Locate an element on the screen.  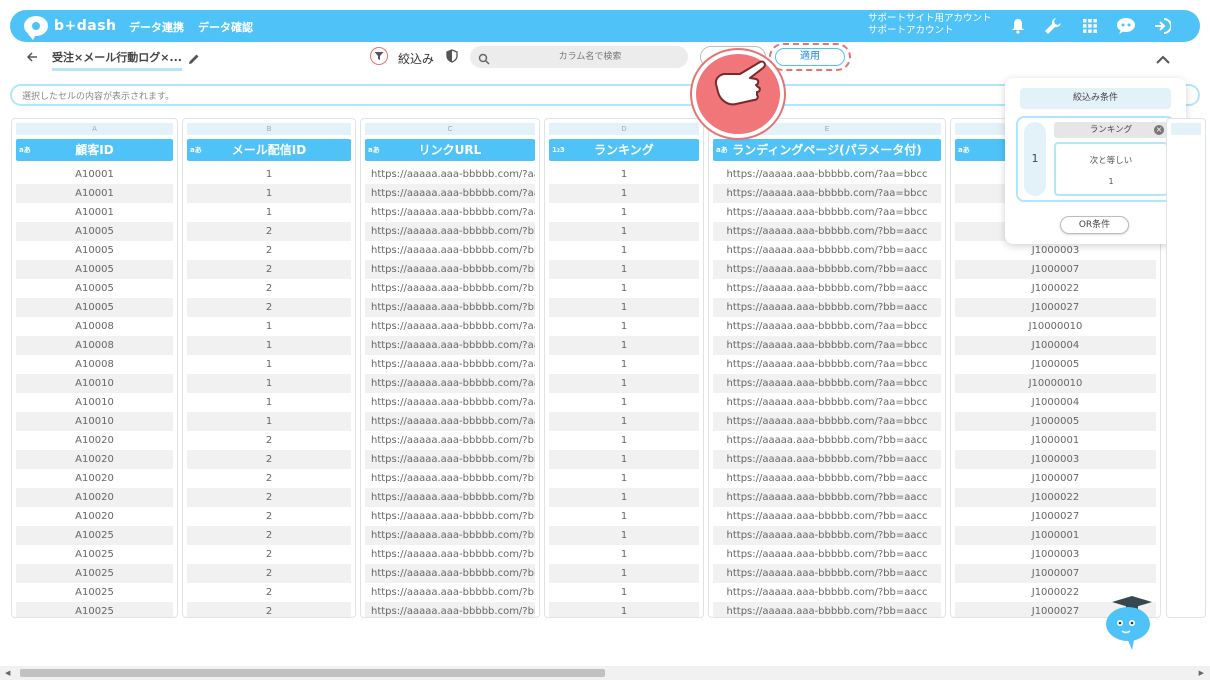
table-cell: J10000010 is located at coordinates (1055, 326).